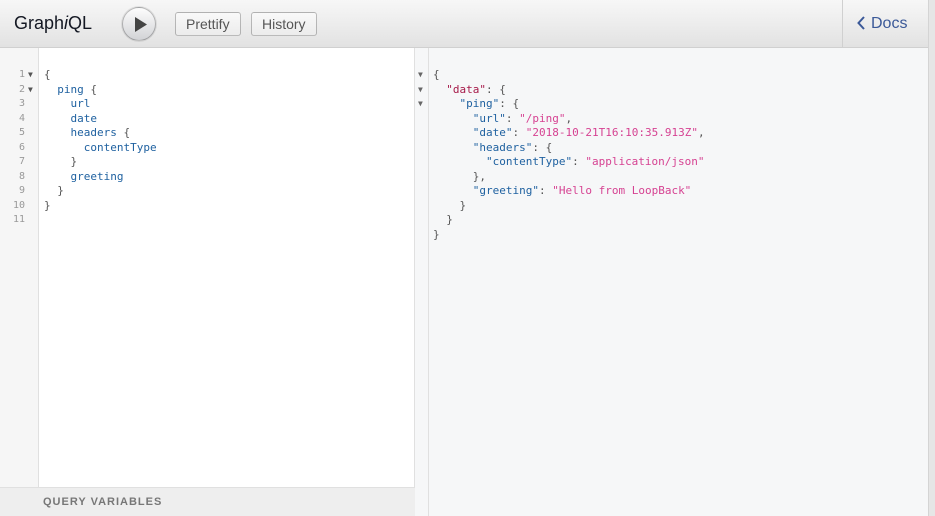 The height and width of the screenshot is (516, 935). I want to click on line-number: 5, so click(21, 132).